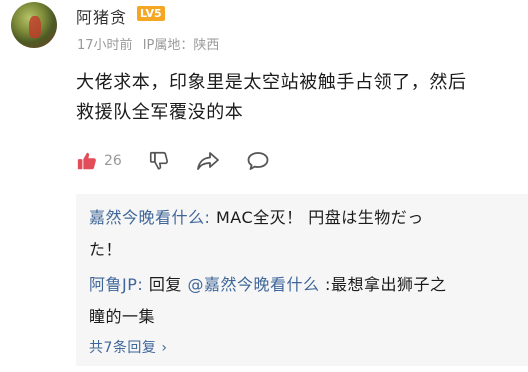  Describe the element at coordinates (181, 45) in the screenshot. I see `ip-location: IP属地：陕西` at that location.